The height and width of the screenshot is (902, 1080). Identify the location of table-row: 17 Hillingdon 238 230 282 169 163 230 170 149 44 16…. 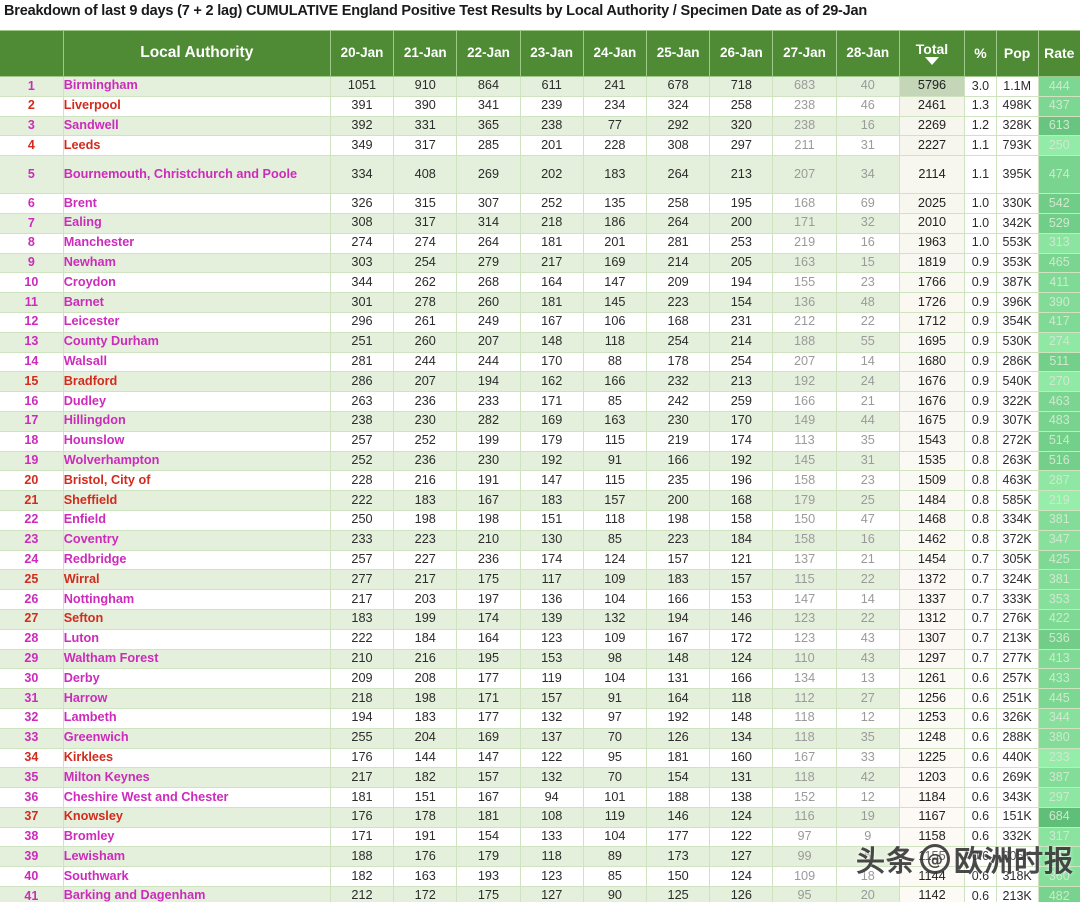
(540, 421).